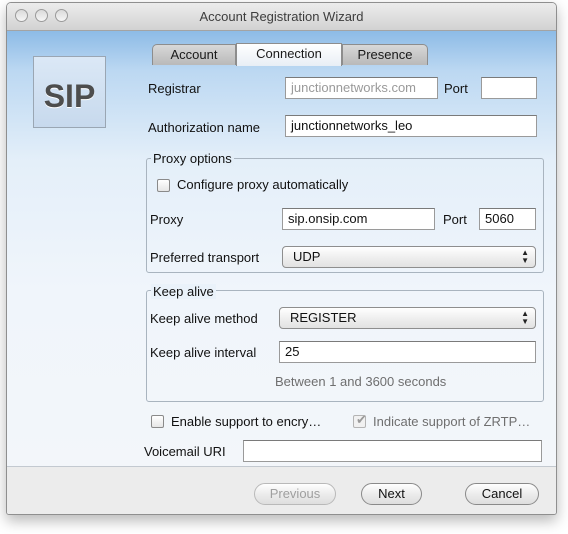  I want to click on configure-proxy-auto-label: Configure proxy automatically, so click(263, 184).